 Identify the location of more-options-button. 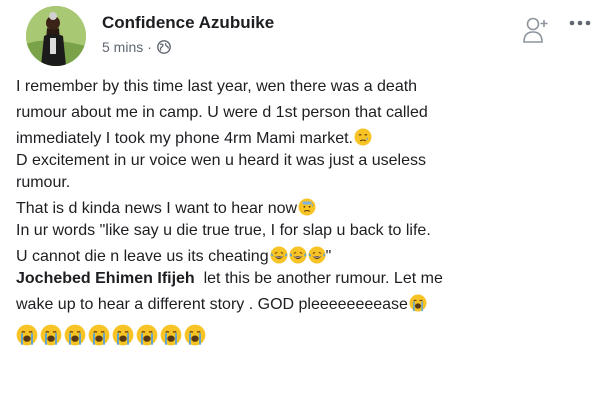
(580, 23).